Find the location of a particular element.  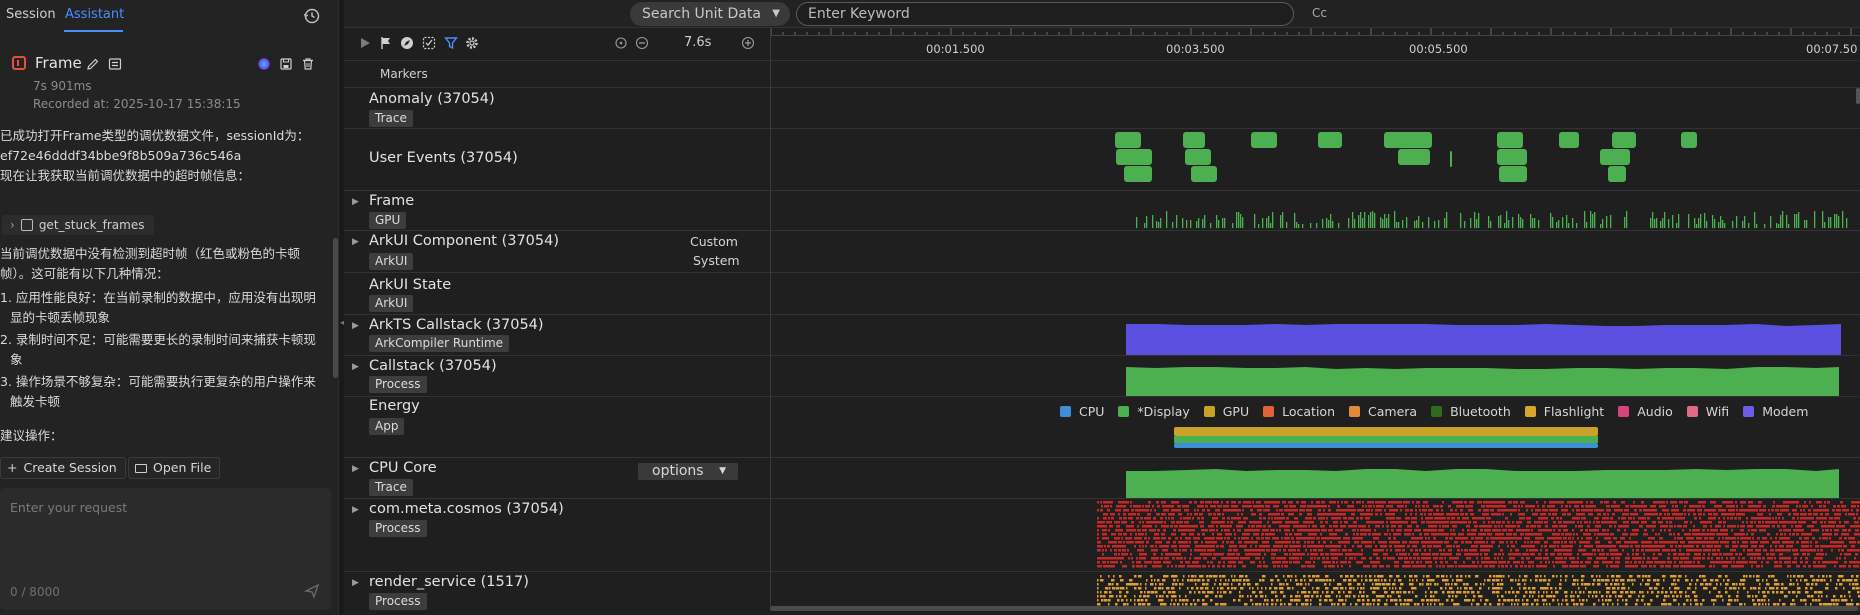

legend-item: Camera is located at coordinates (1383, 411).